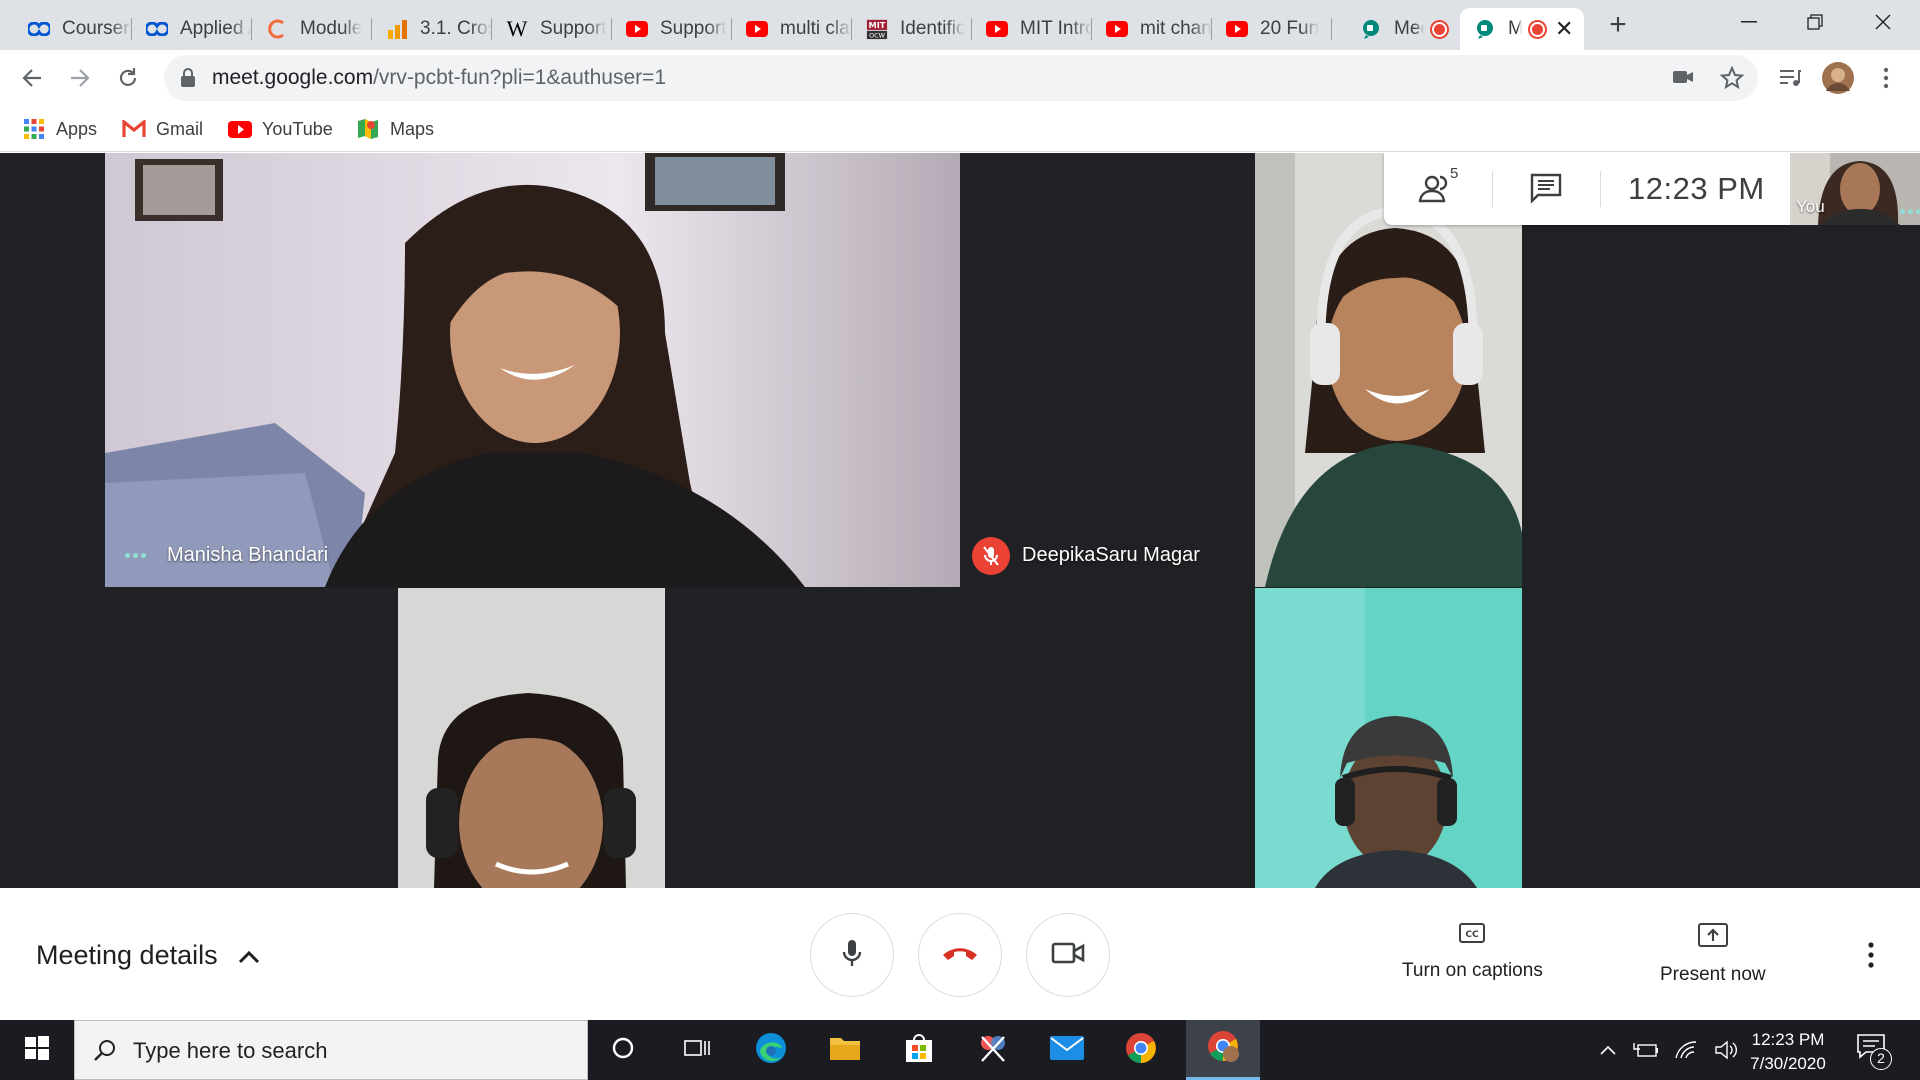  What do you see at coordinates (1815, 22) in the screenshot?
I see `restore-button` at bounding box center [1815, 22].